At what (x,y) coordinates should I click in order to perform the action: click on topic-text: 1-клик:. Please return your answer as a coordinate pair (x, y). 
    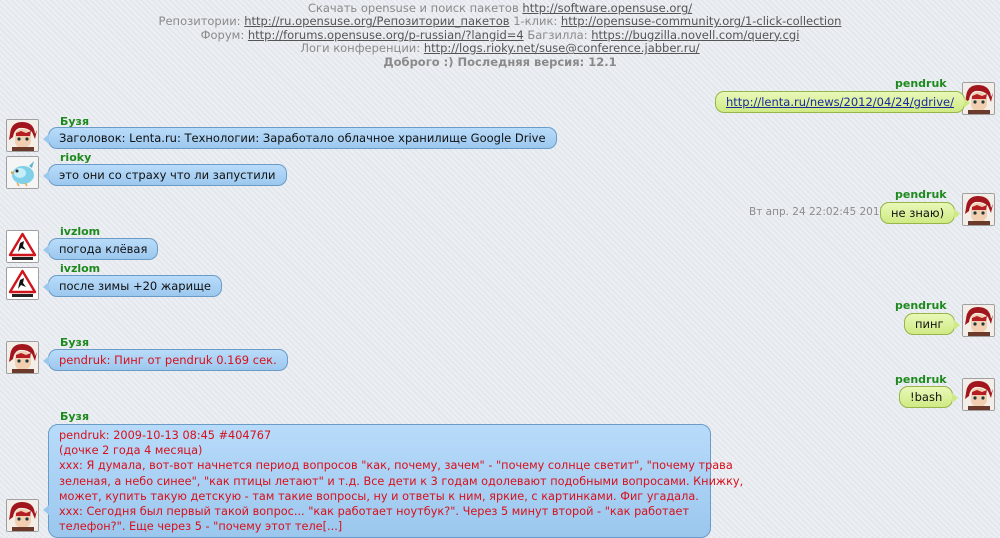
    Looking at the image, I should click on (535, 21).